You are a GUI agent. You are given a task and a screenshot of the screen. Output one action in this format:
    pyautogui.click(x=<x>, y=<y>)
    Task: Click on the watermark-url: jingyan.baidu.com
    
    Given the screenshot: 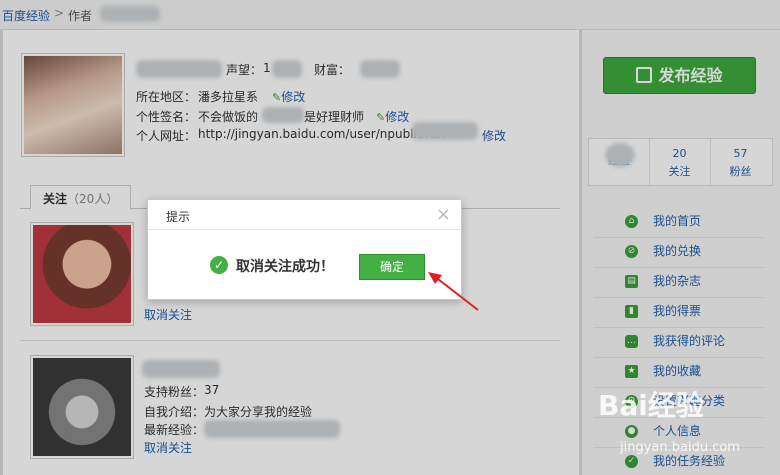 What is the action you would take?
    pyautogui.click(x=680, y=447)
    